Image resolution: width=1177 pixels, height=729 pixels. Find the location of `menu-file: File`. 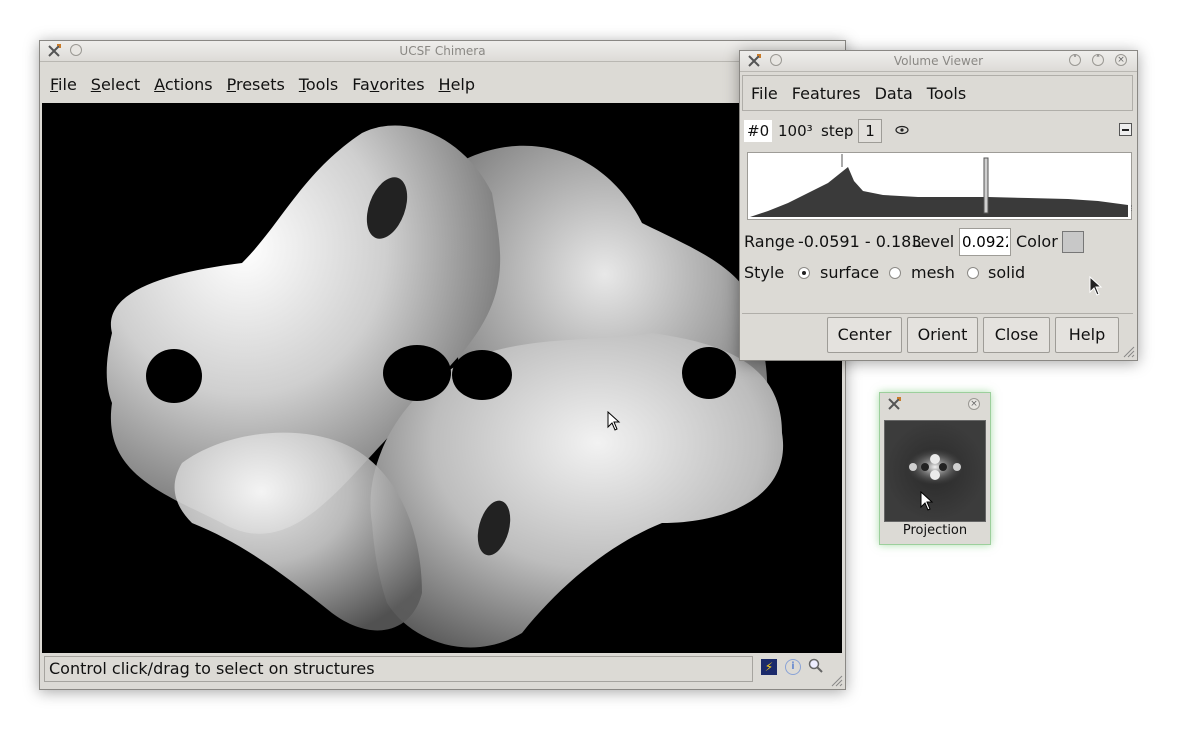

menu-file: File is located at coordinates (63, 84).